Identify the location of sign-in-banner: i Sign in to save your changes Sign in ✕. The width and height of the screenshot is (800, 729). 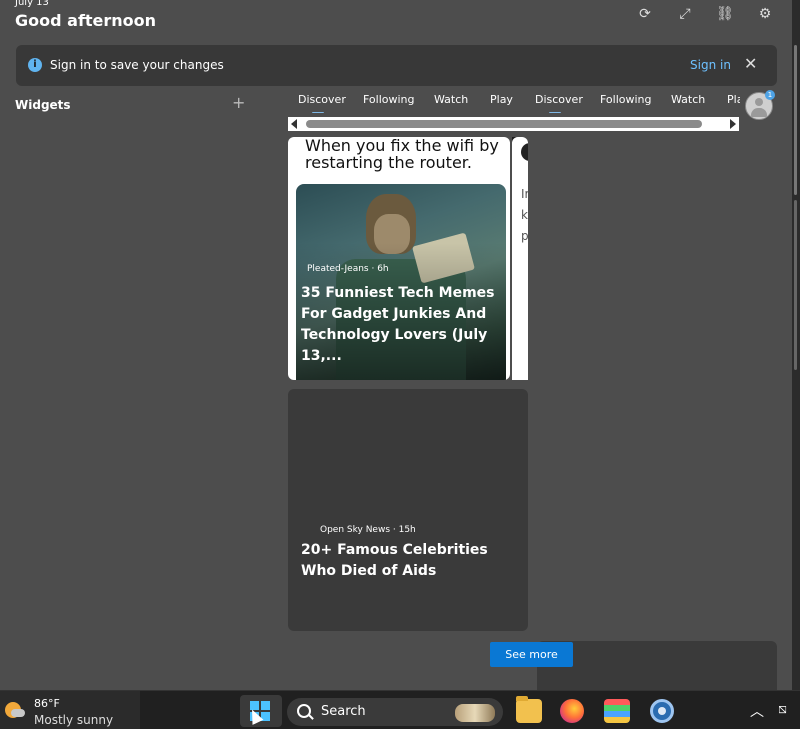
(396, 65).